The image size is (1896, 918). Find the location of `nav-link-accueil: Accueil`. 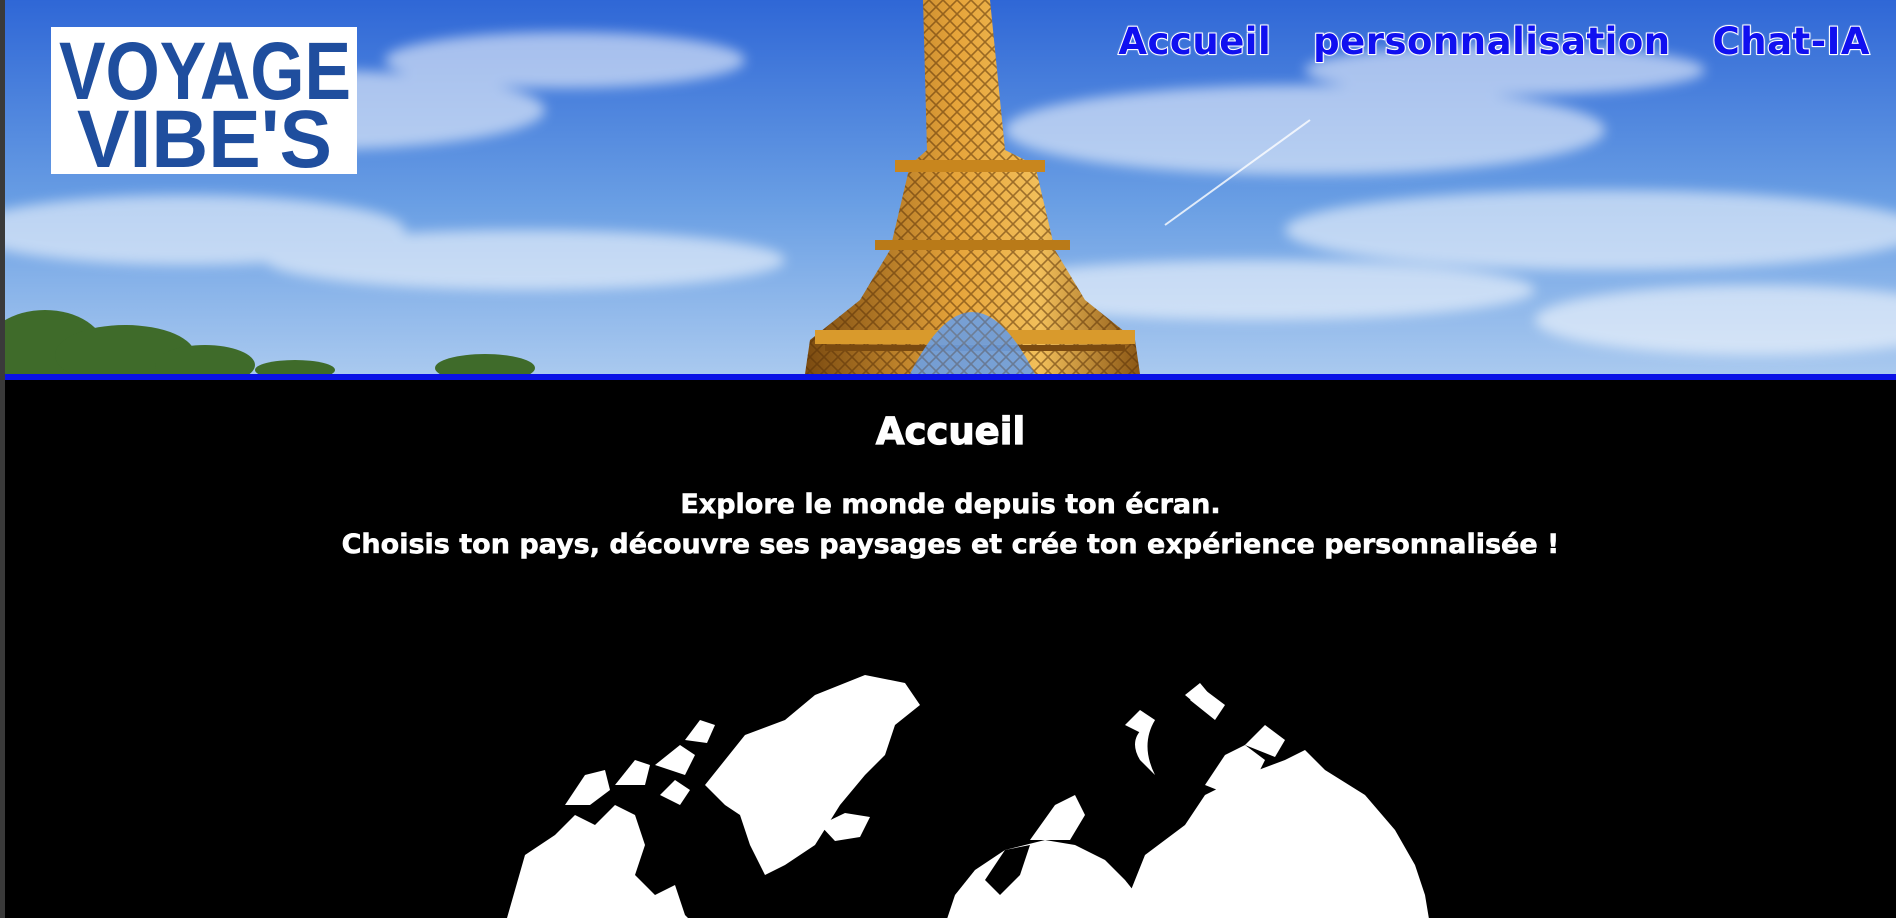

nav-link-accueil: Accueil is located at coordinates (1194, 41).